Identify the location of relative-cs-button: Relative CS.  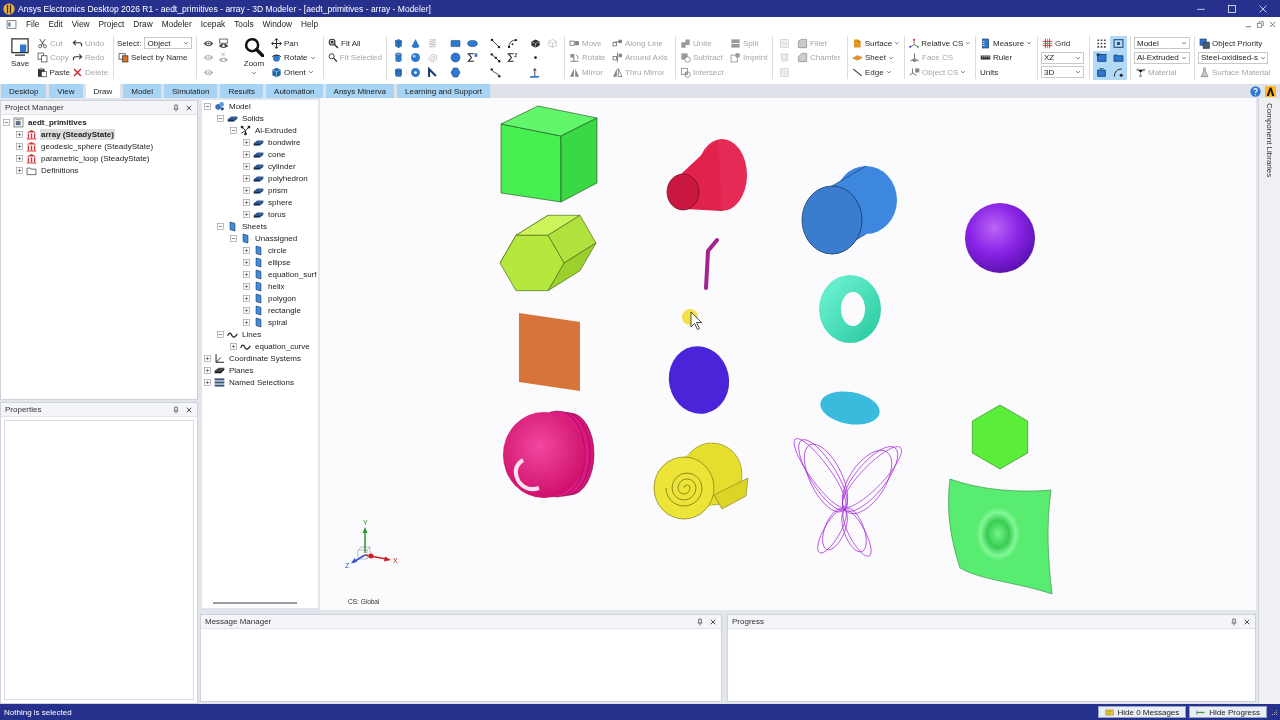
(940, 43).